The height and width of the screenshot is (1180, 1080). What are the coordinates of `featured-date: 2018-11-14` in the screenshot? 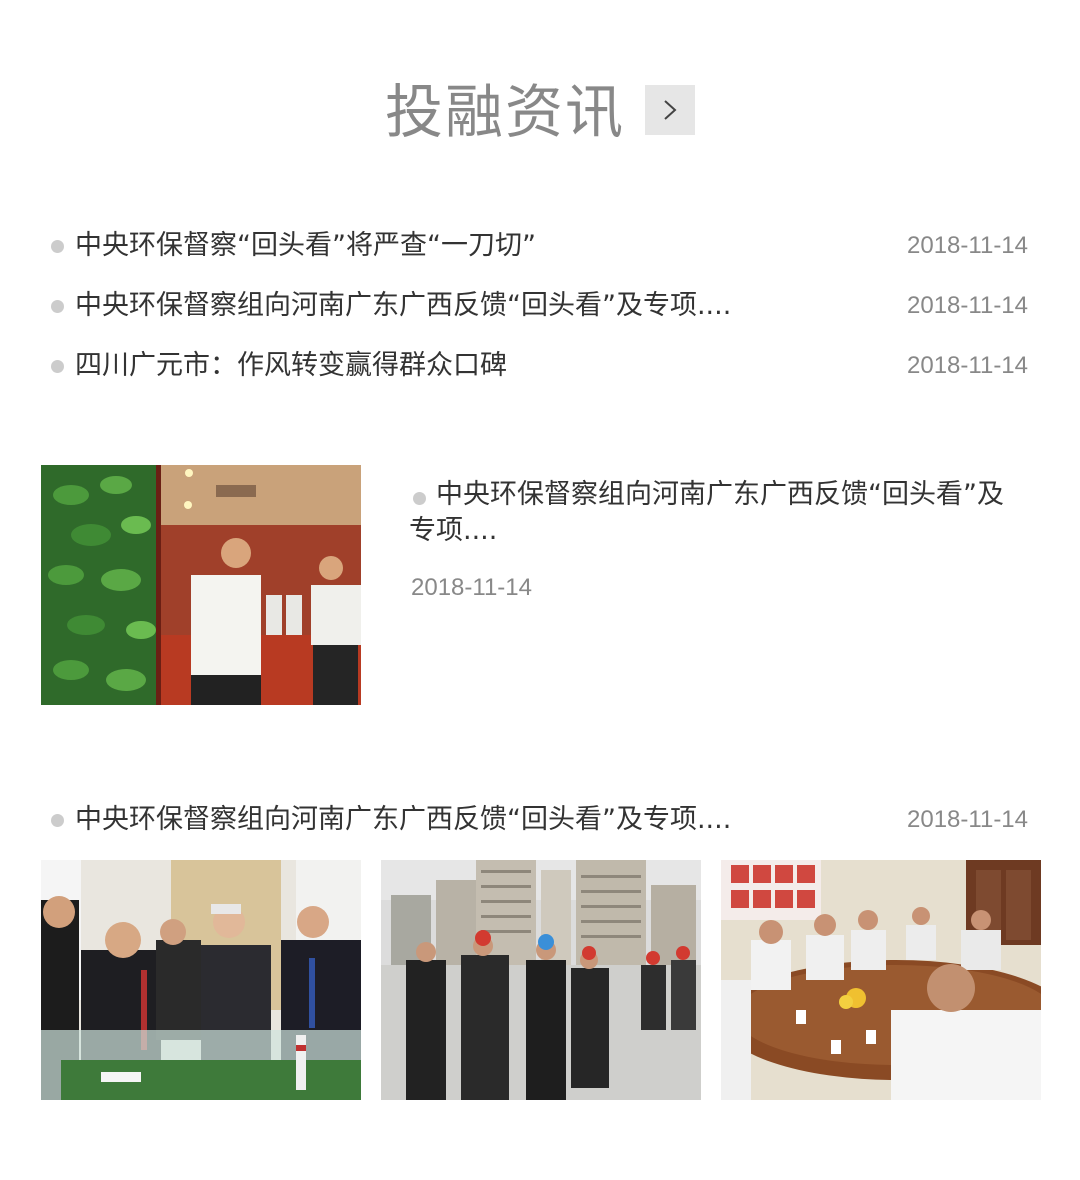 It's located at (471, 587).